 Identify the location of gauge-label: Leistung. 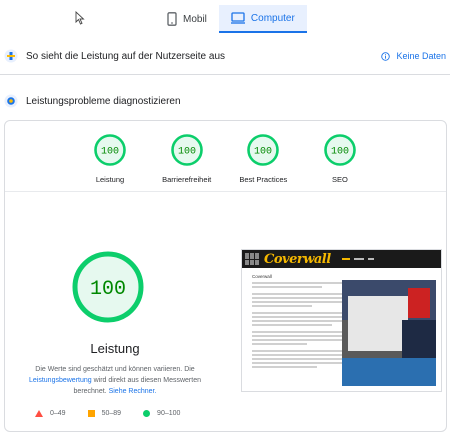
(110, 179).